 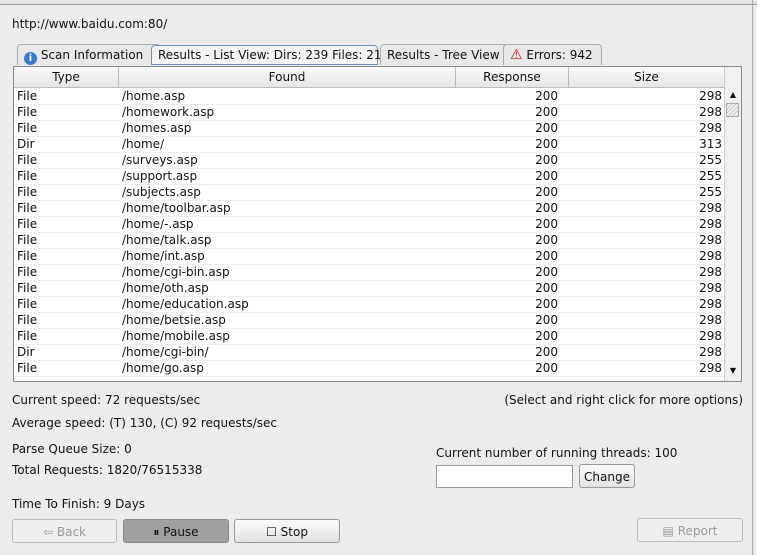 What do you see at coordinates (369, 272) in the screenshot?
I see `table-row: File/home/cgi-bin.asp 200 298` at bounding box center [369, 272].